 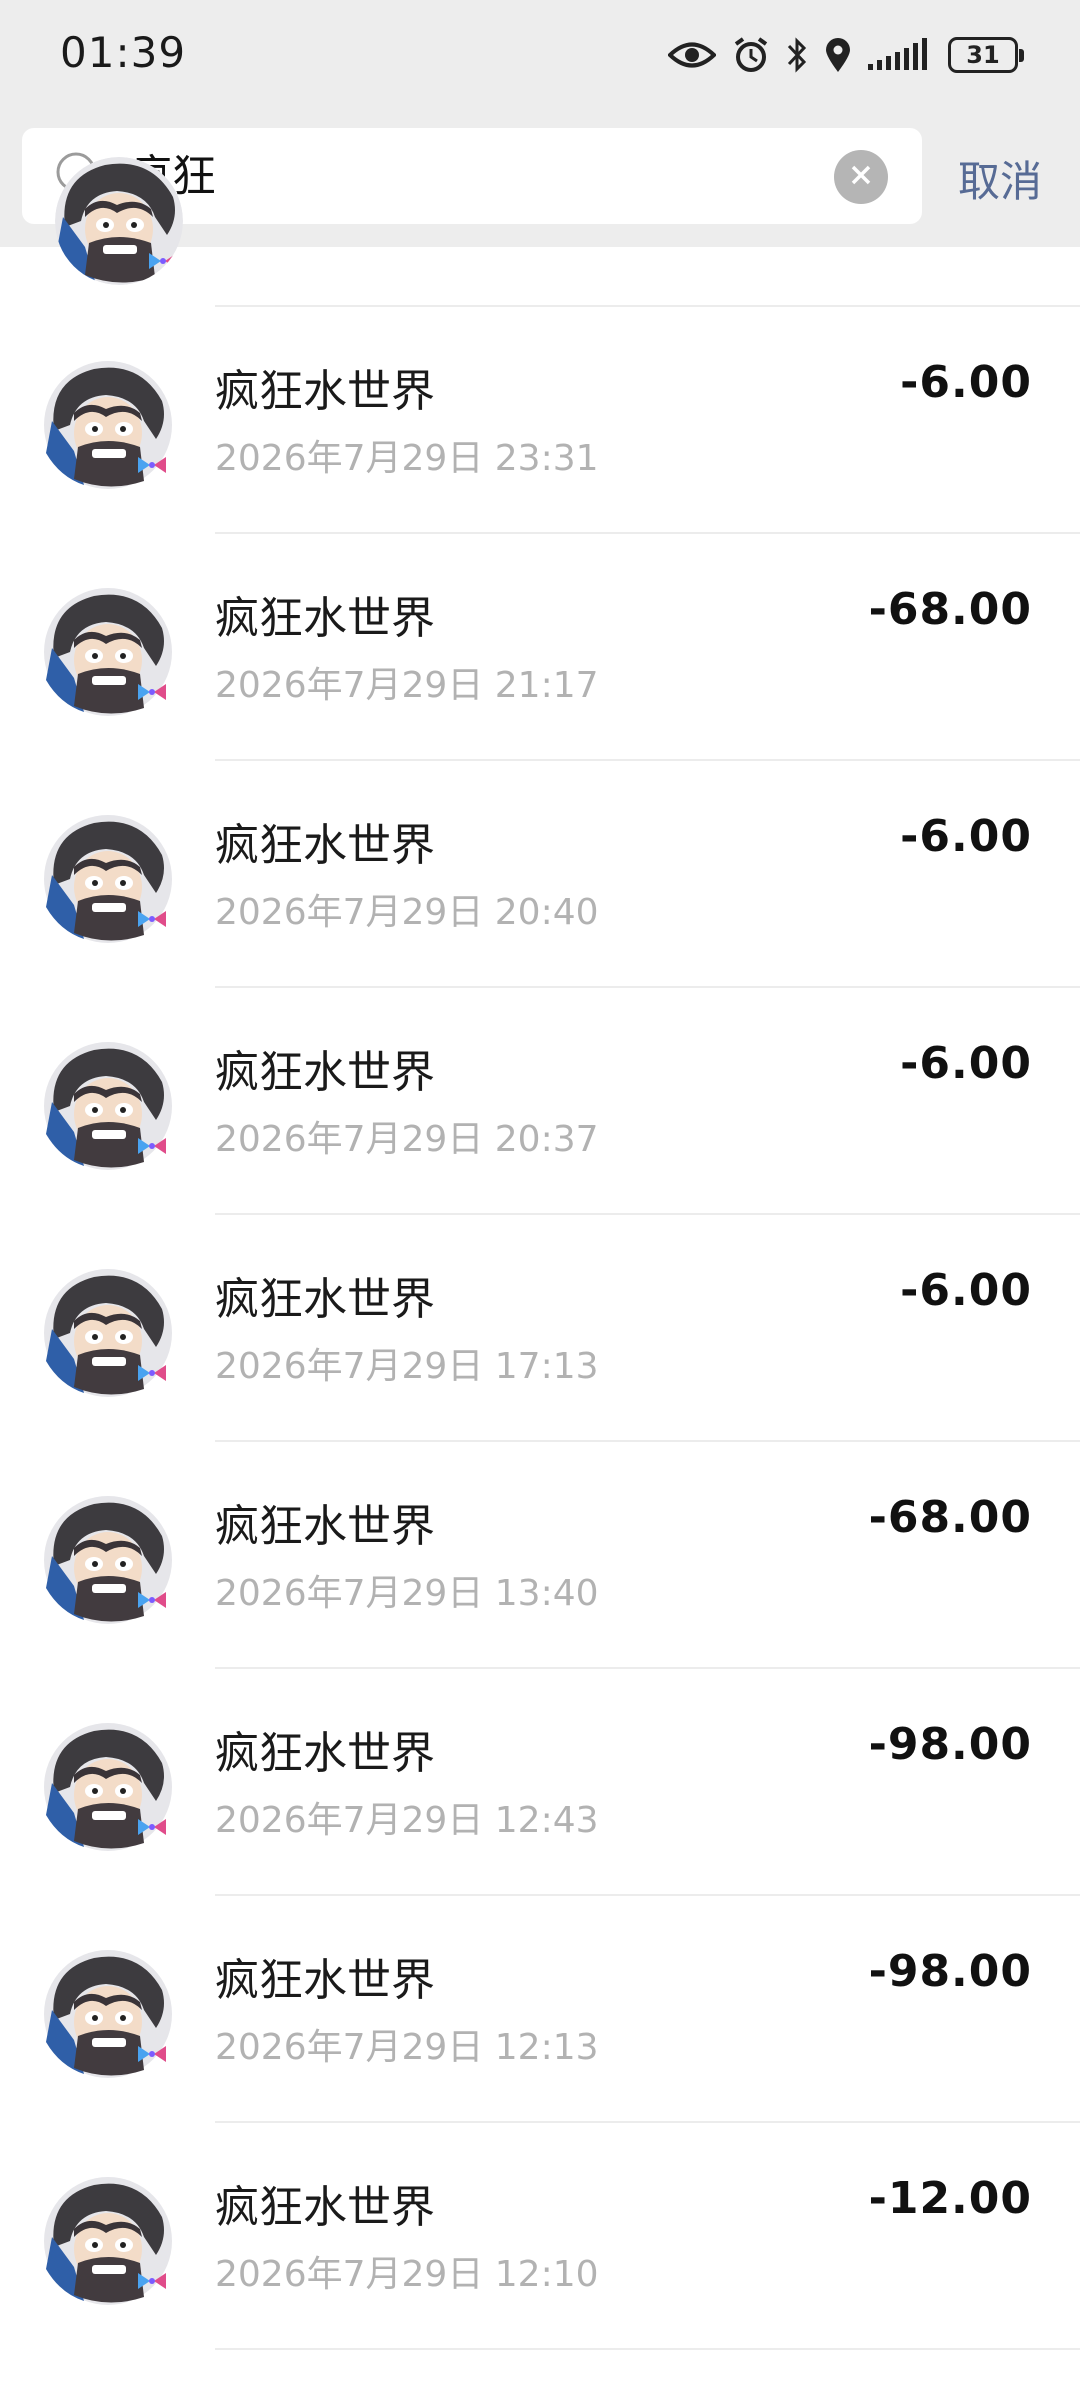 I want to click on divider, so click(x=647, y=2349).